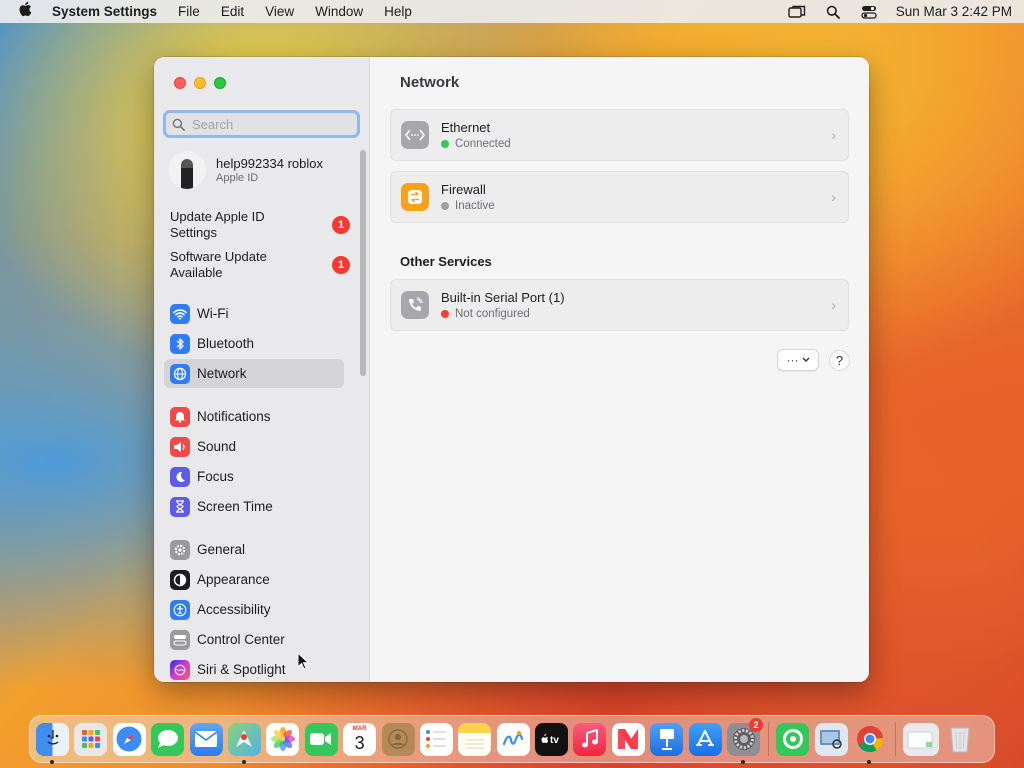 This screenshot has width=1024, height=768. What do you see at coordinates (180, 313) in the screenshot?
I see `wifi-icon` at bounding box center [180, 313].